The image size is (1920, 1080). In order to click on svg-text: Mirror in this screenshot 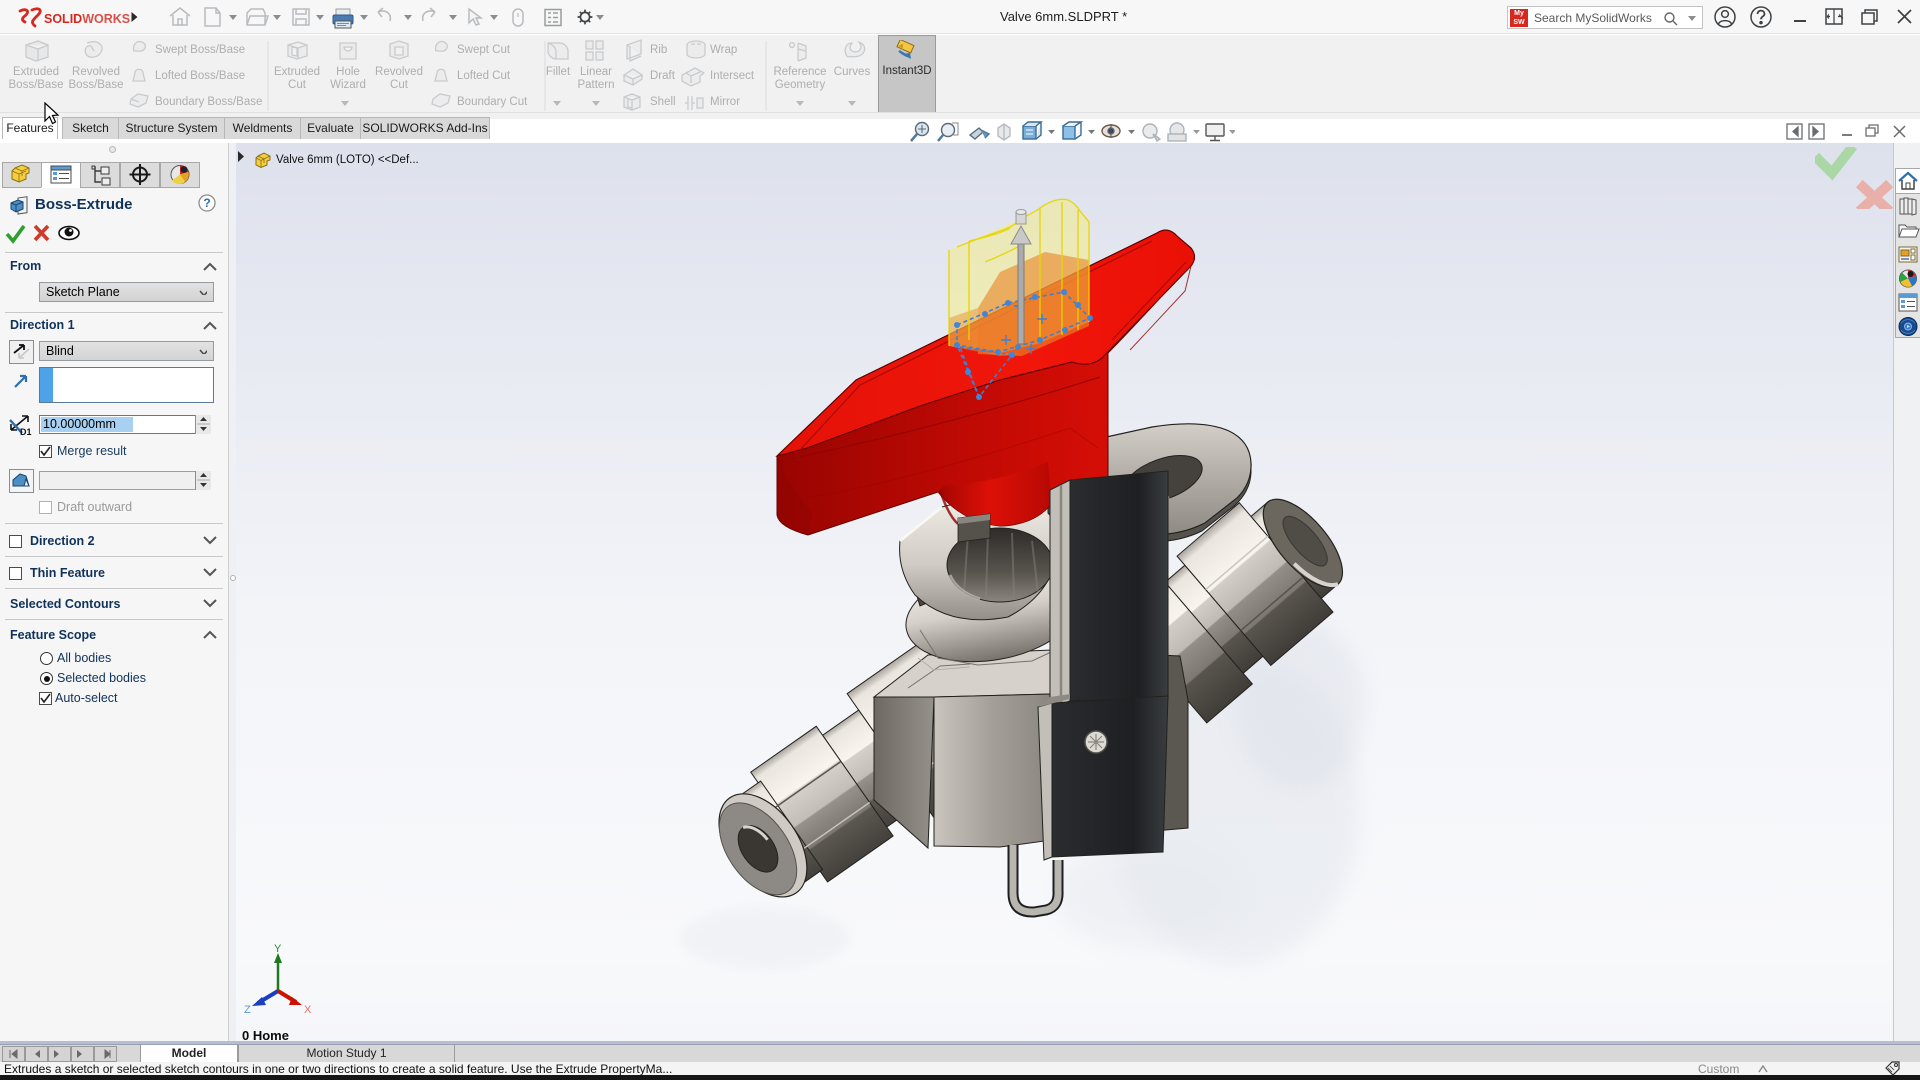, I will do `click(725, 102)`.